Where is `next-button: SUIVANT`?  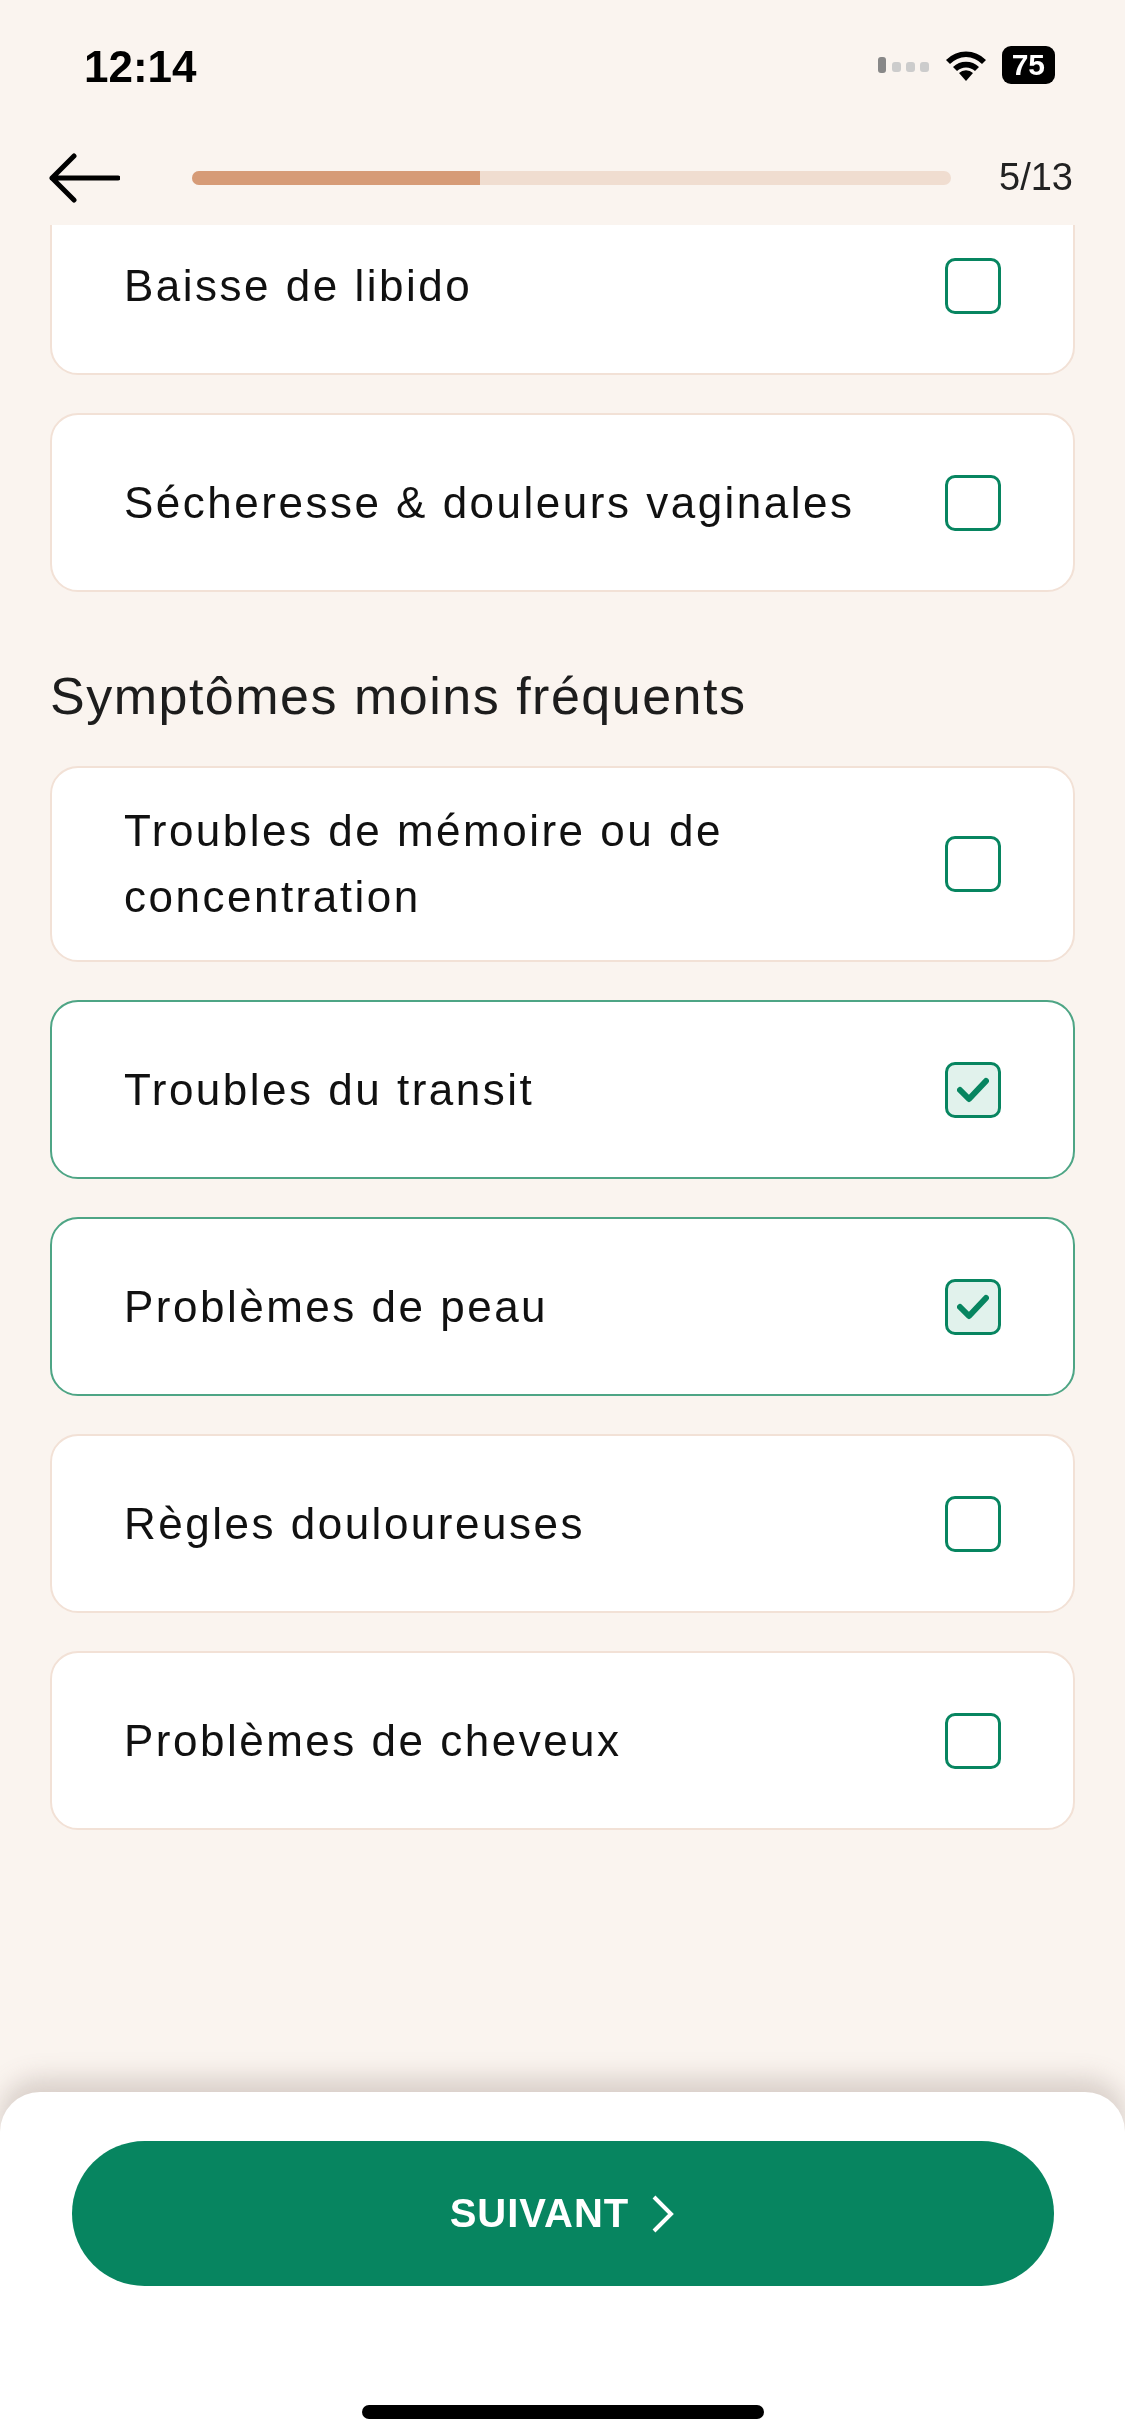
next-button: SUIVANT is located at coordinates (562, 2213).